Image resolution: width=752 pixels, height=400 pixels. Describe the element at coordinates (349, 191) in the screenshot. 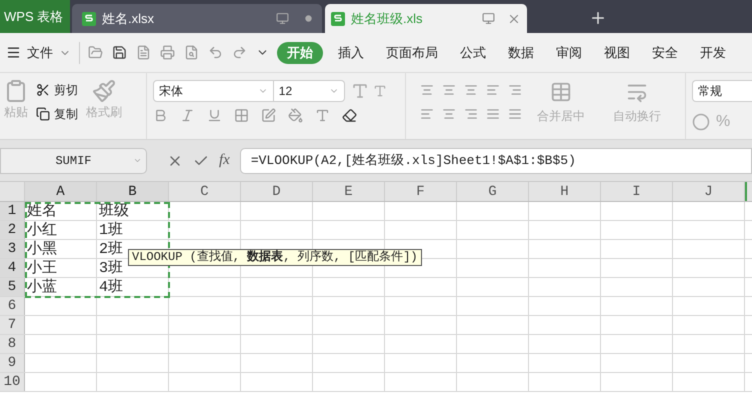

I see `column-header: E` at that location.